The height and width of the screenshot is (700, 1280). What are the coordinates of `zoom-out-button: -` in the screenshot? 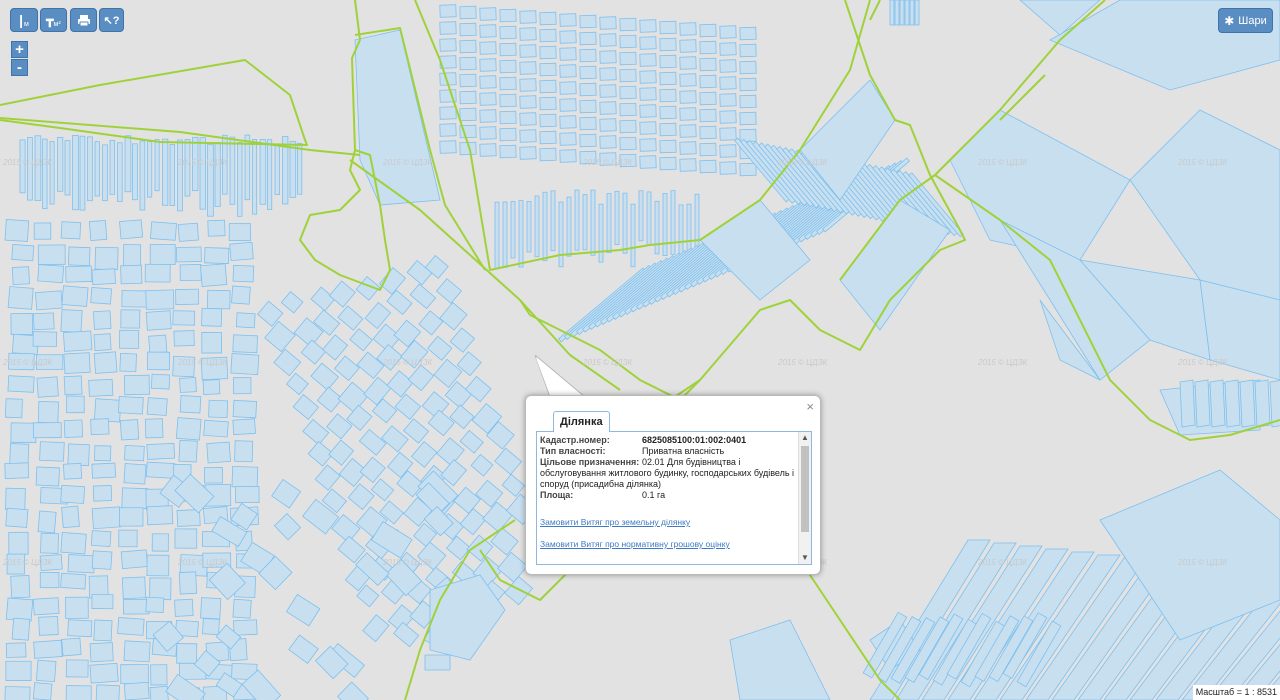 It's located at (19, 67).